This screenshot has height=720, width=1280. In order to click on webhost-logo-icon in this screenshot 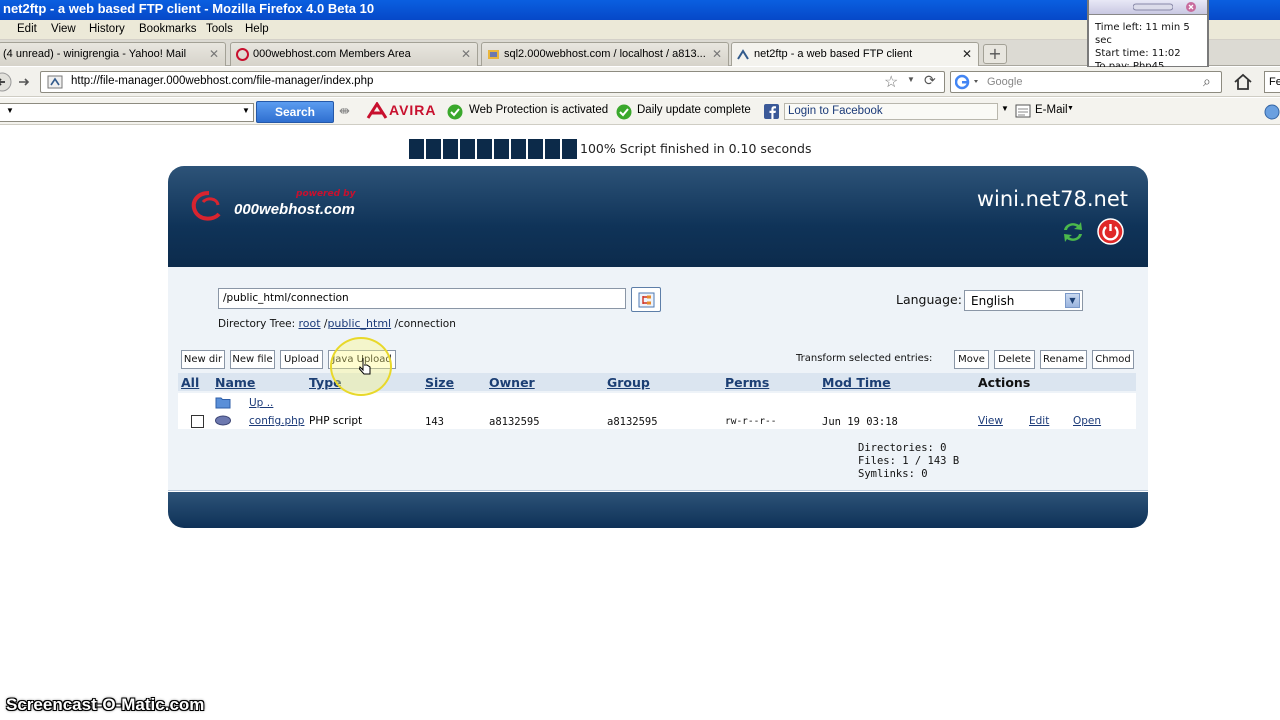, I will do `click(206, 206)`.